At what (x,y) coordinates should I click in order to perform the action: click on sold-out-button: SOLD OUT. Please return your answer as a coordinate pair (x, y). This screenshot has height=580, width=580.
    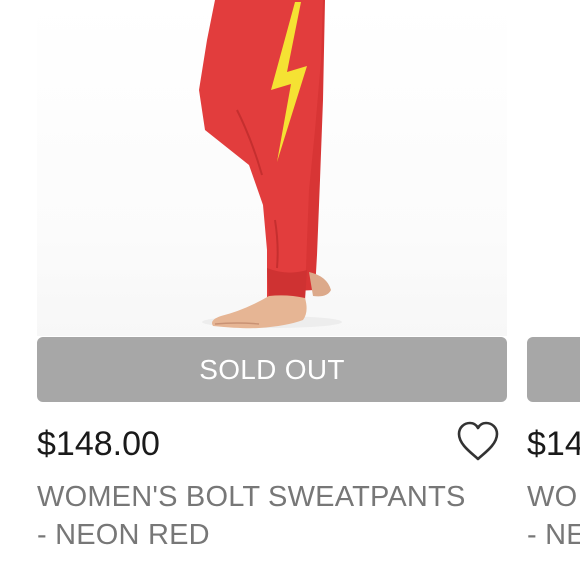
    Looking at the image, I should click on (272, 369).